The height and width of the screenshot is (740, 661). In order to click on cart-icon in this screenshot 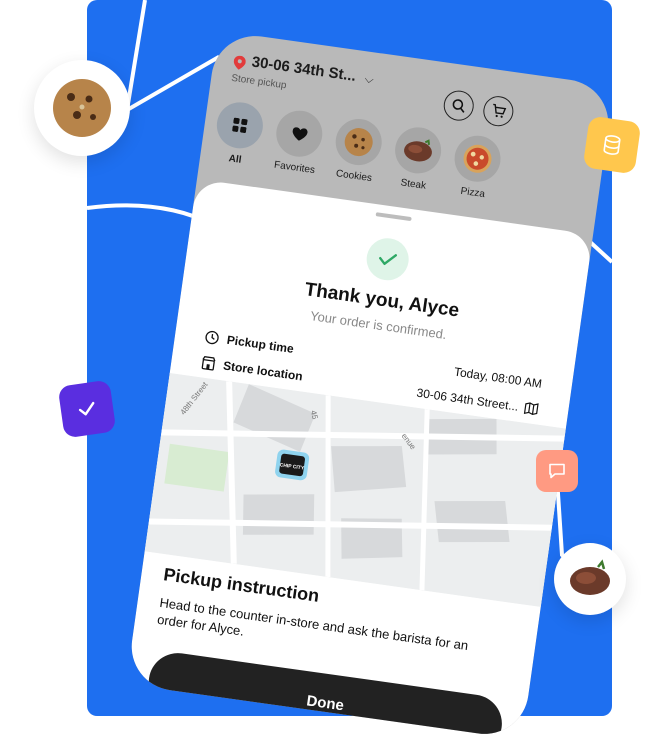, I will do `click(499, 110)`.